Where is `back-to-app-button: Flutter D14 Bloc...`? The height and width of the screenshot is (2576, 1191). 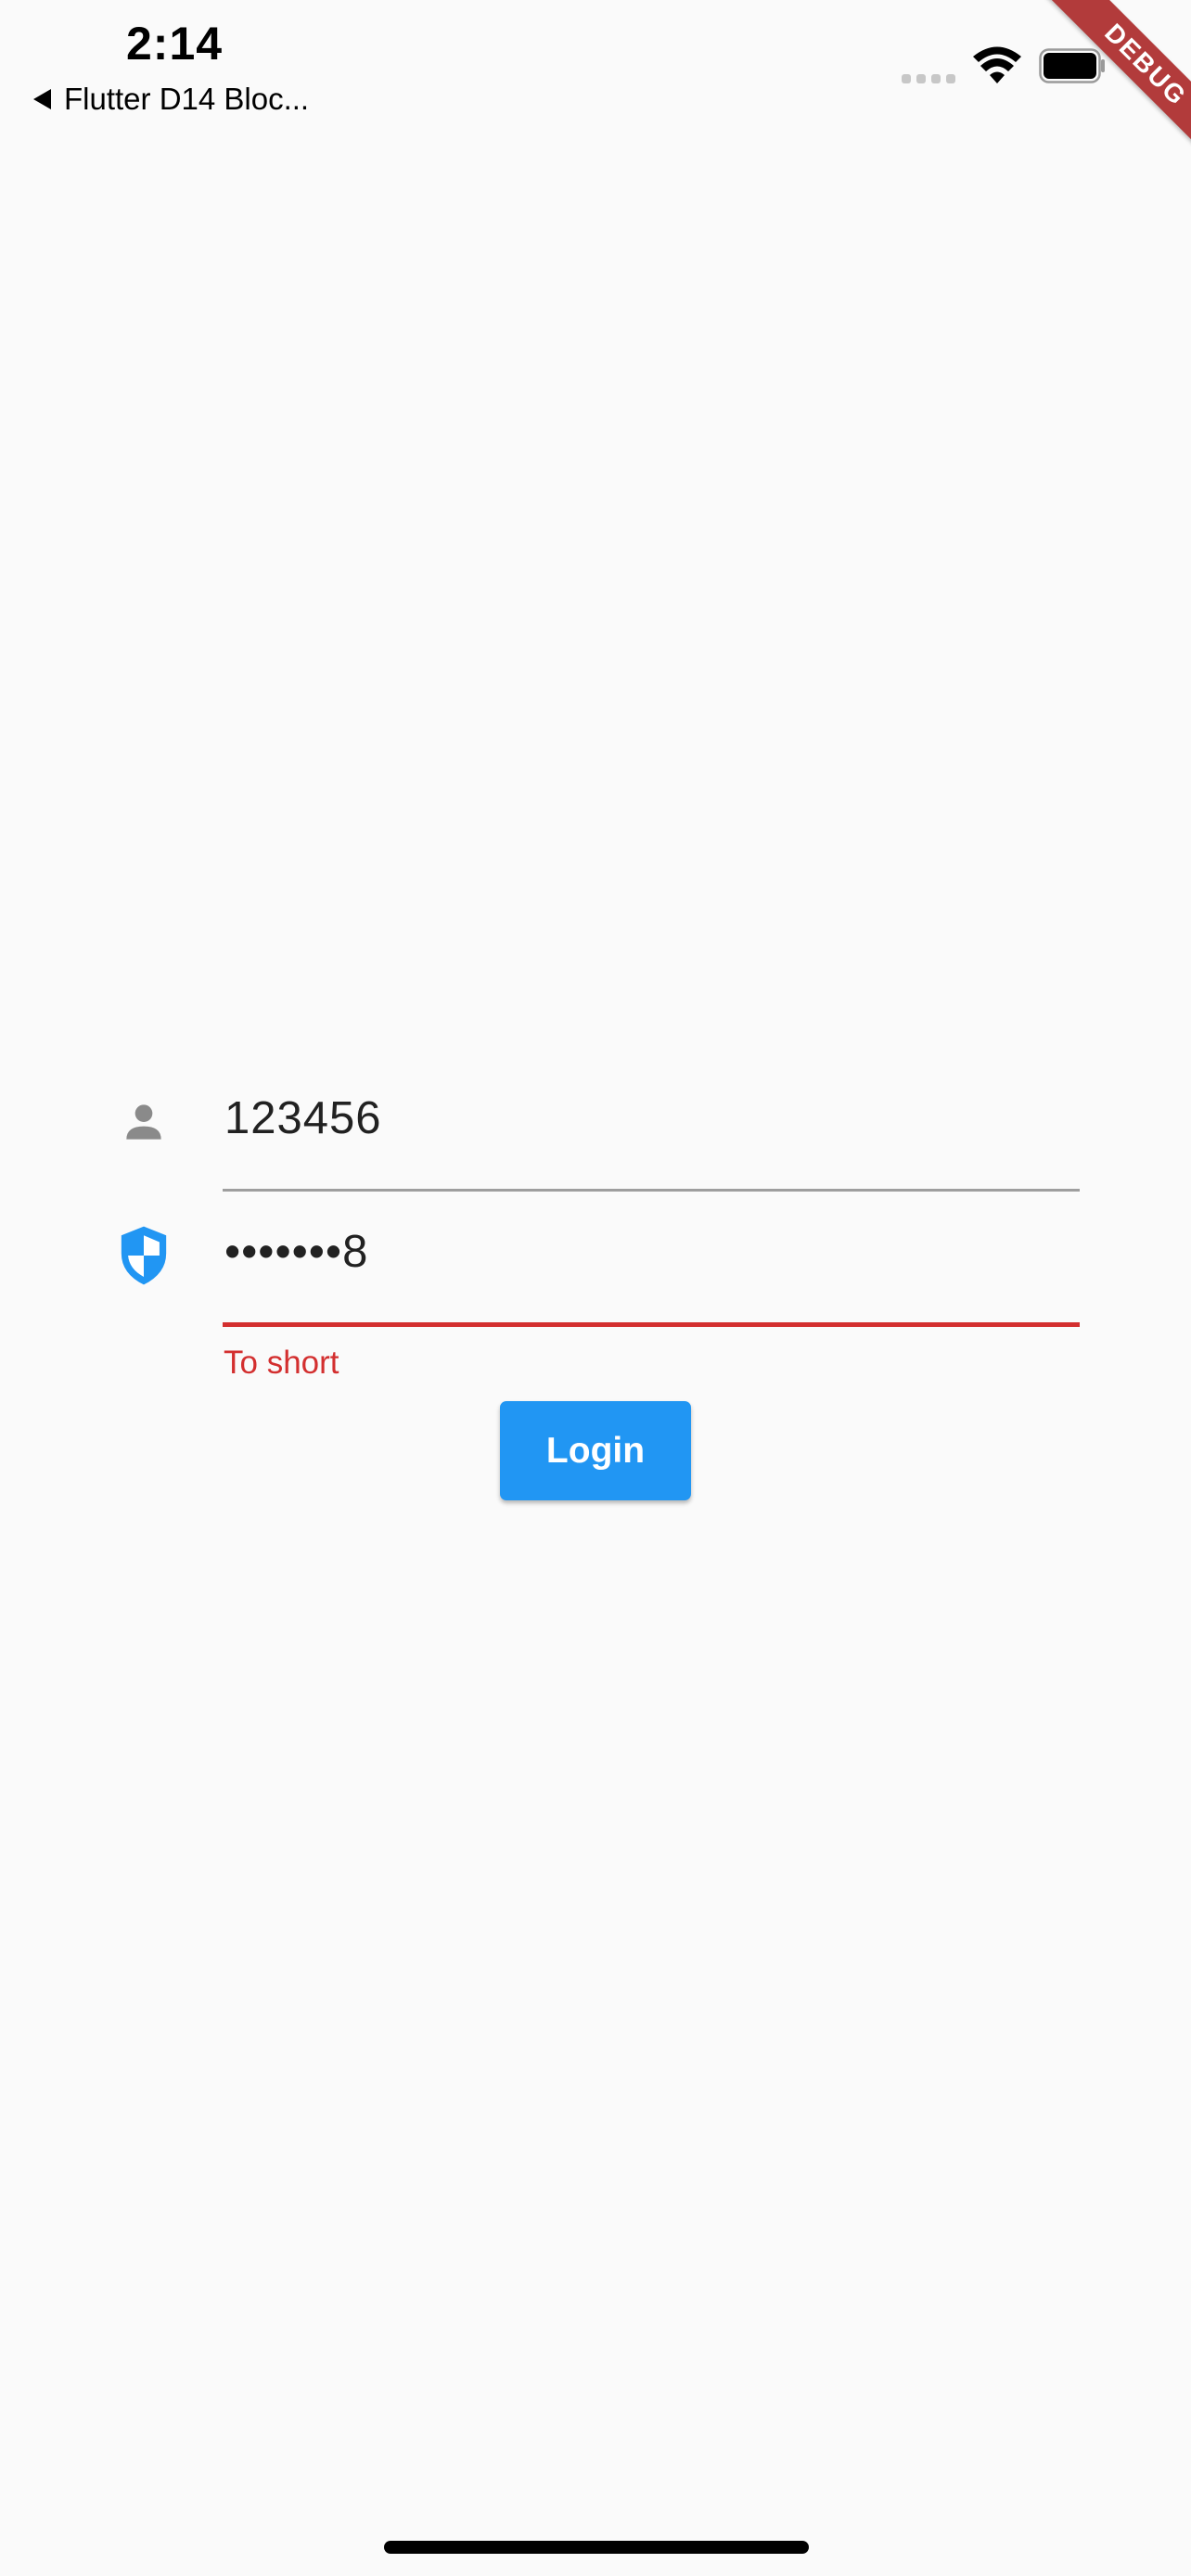 back-to-app-button: Flutter D14 Bloc... is located at coordinates (171, 99).